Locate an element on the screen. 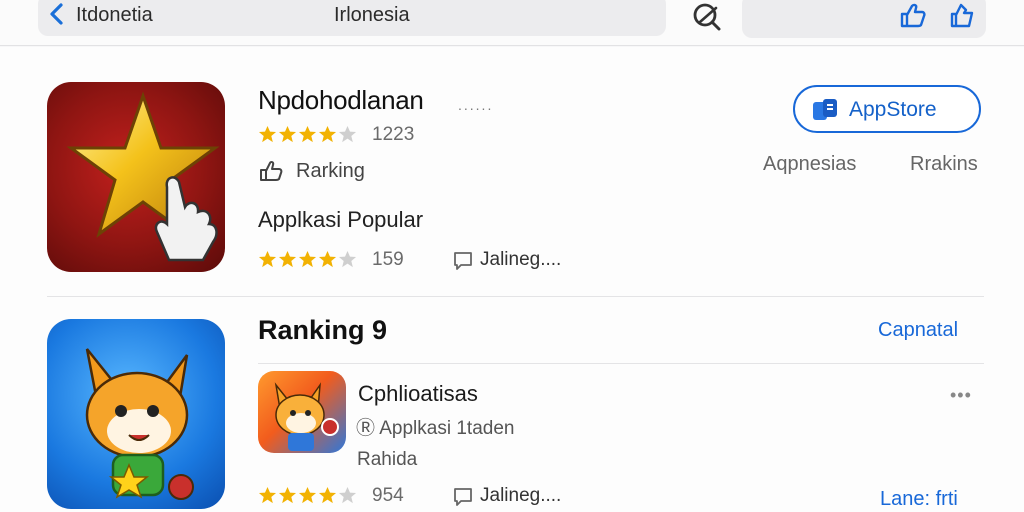 The image size is (1024, 512). search-icon is located at coordinates (707, 17).